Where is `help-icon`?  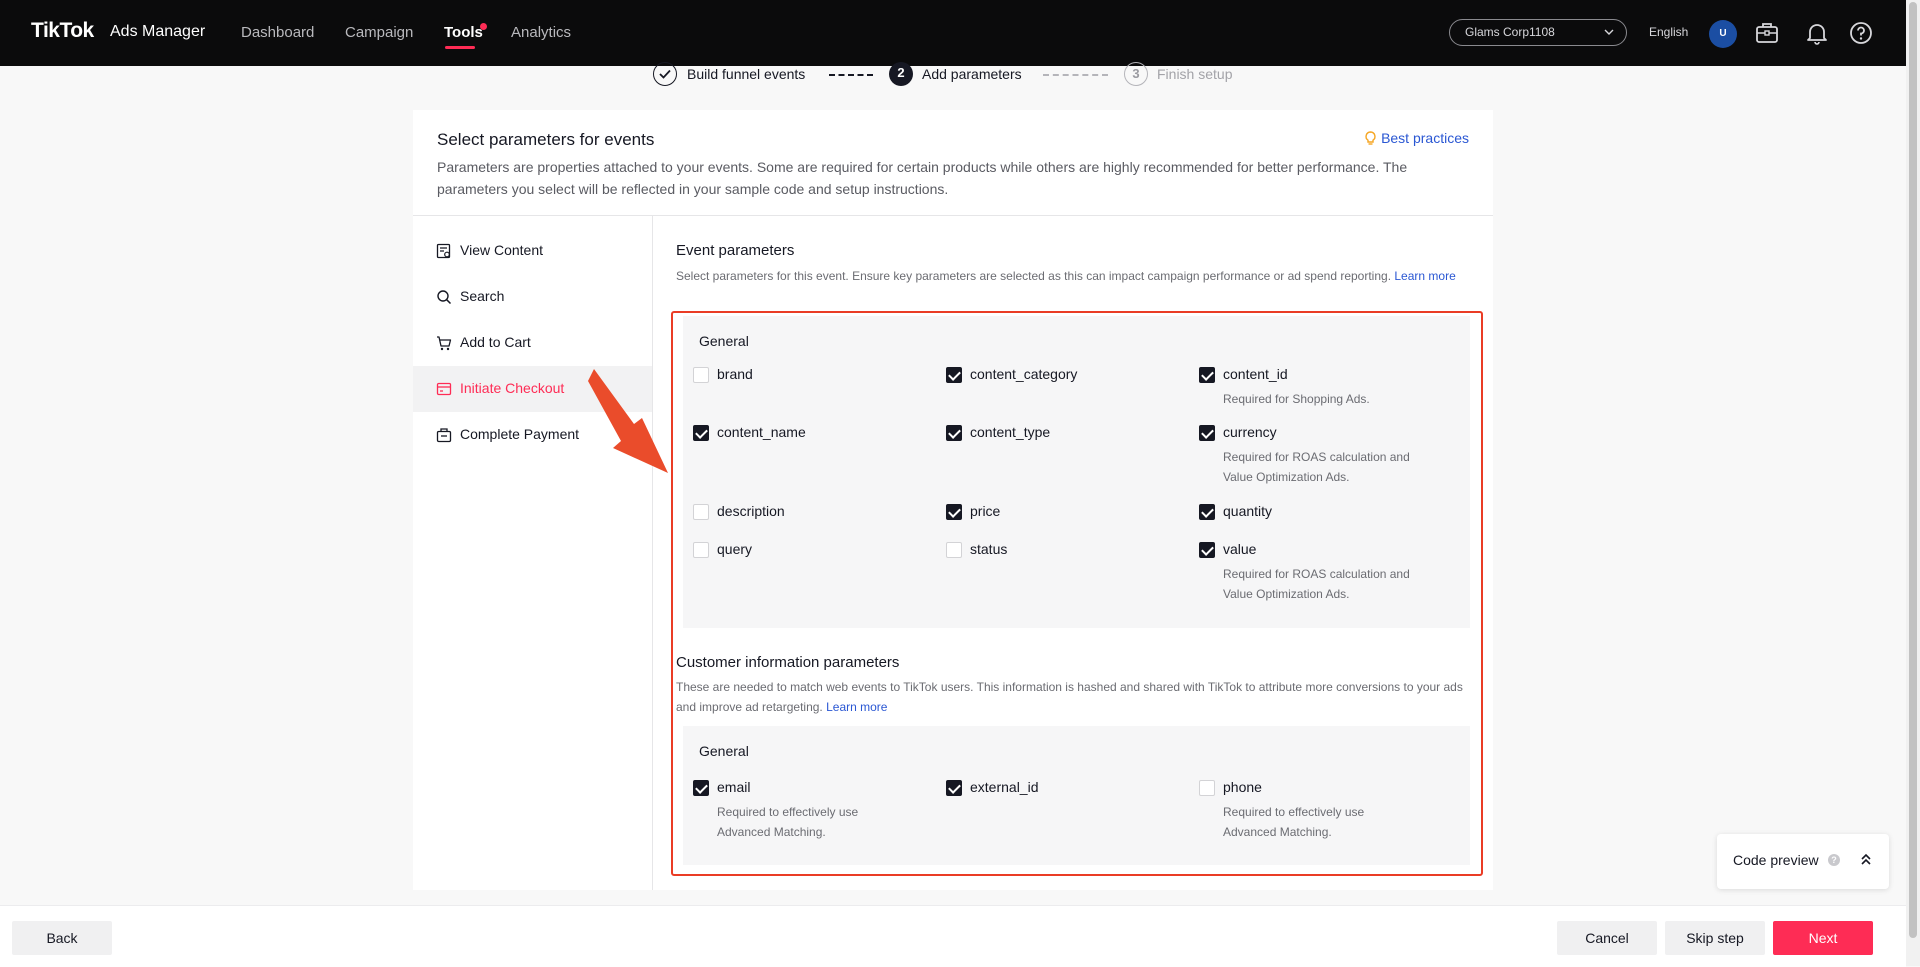
help-icon is located at coordinates (1861, 33).